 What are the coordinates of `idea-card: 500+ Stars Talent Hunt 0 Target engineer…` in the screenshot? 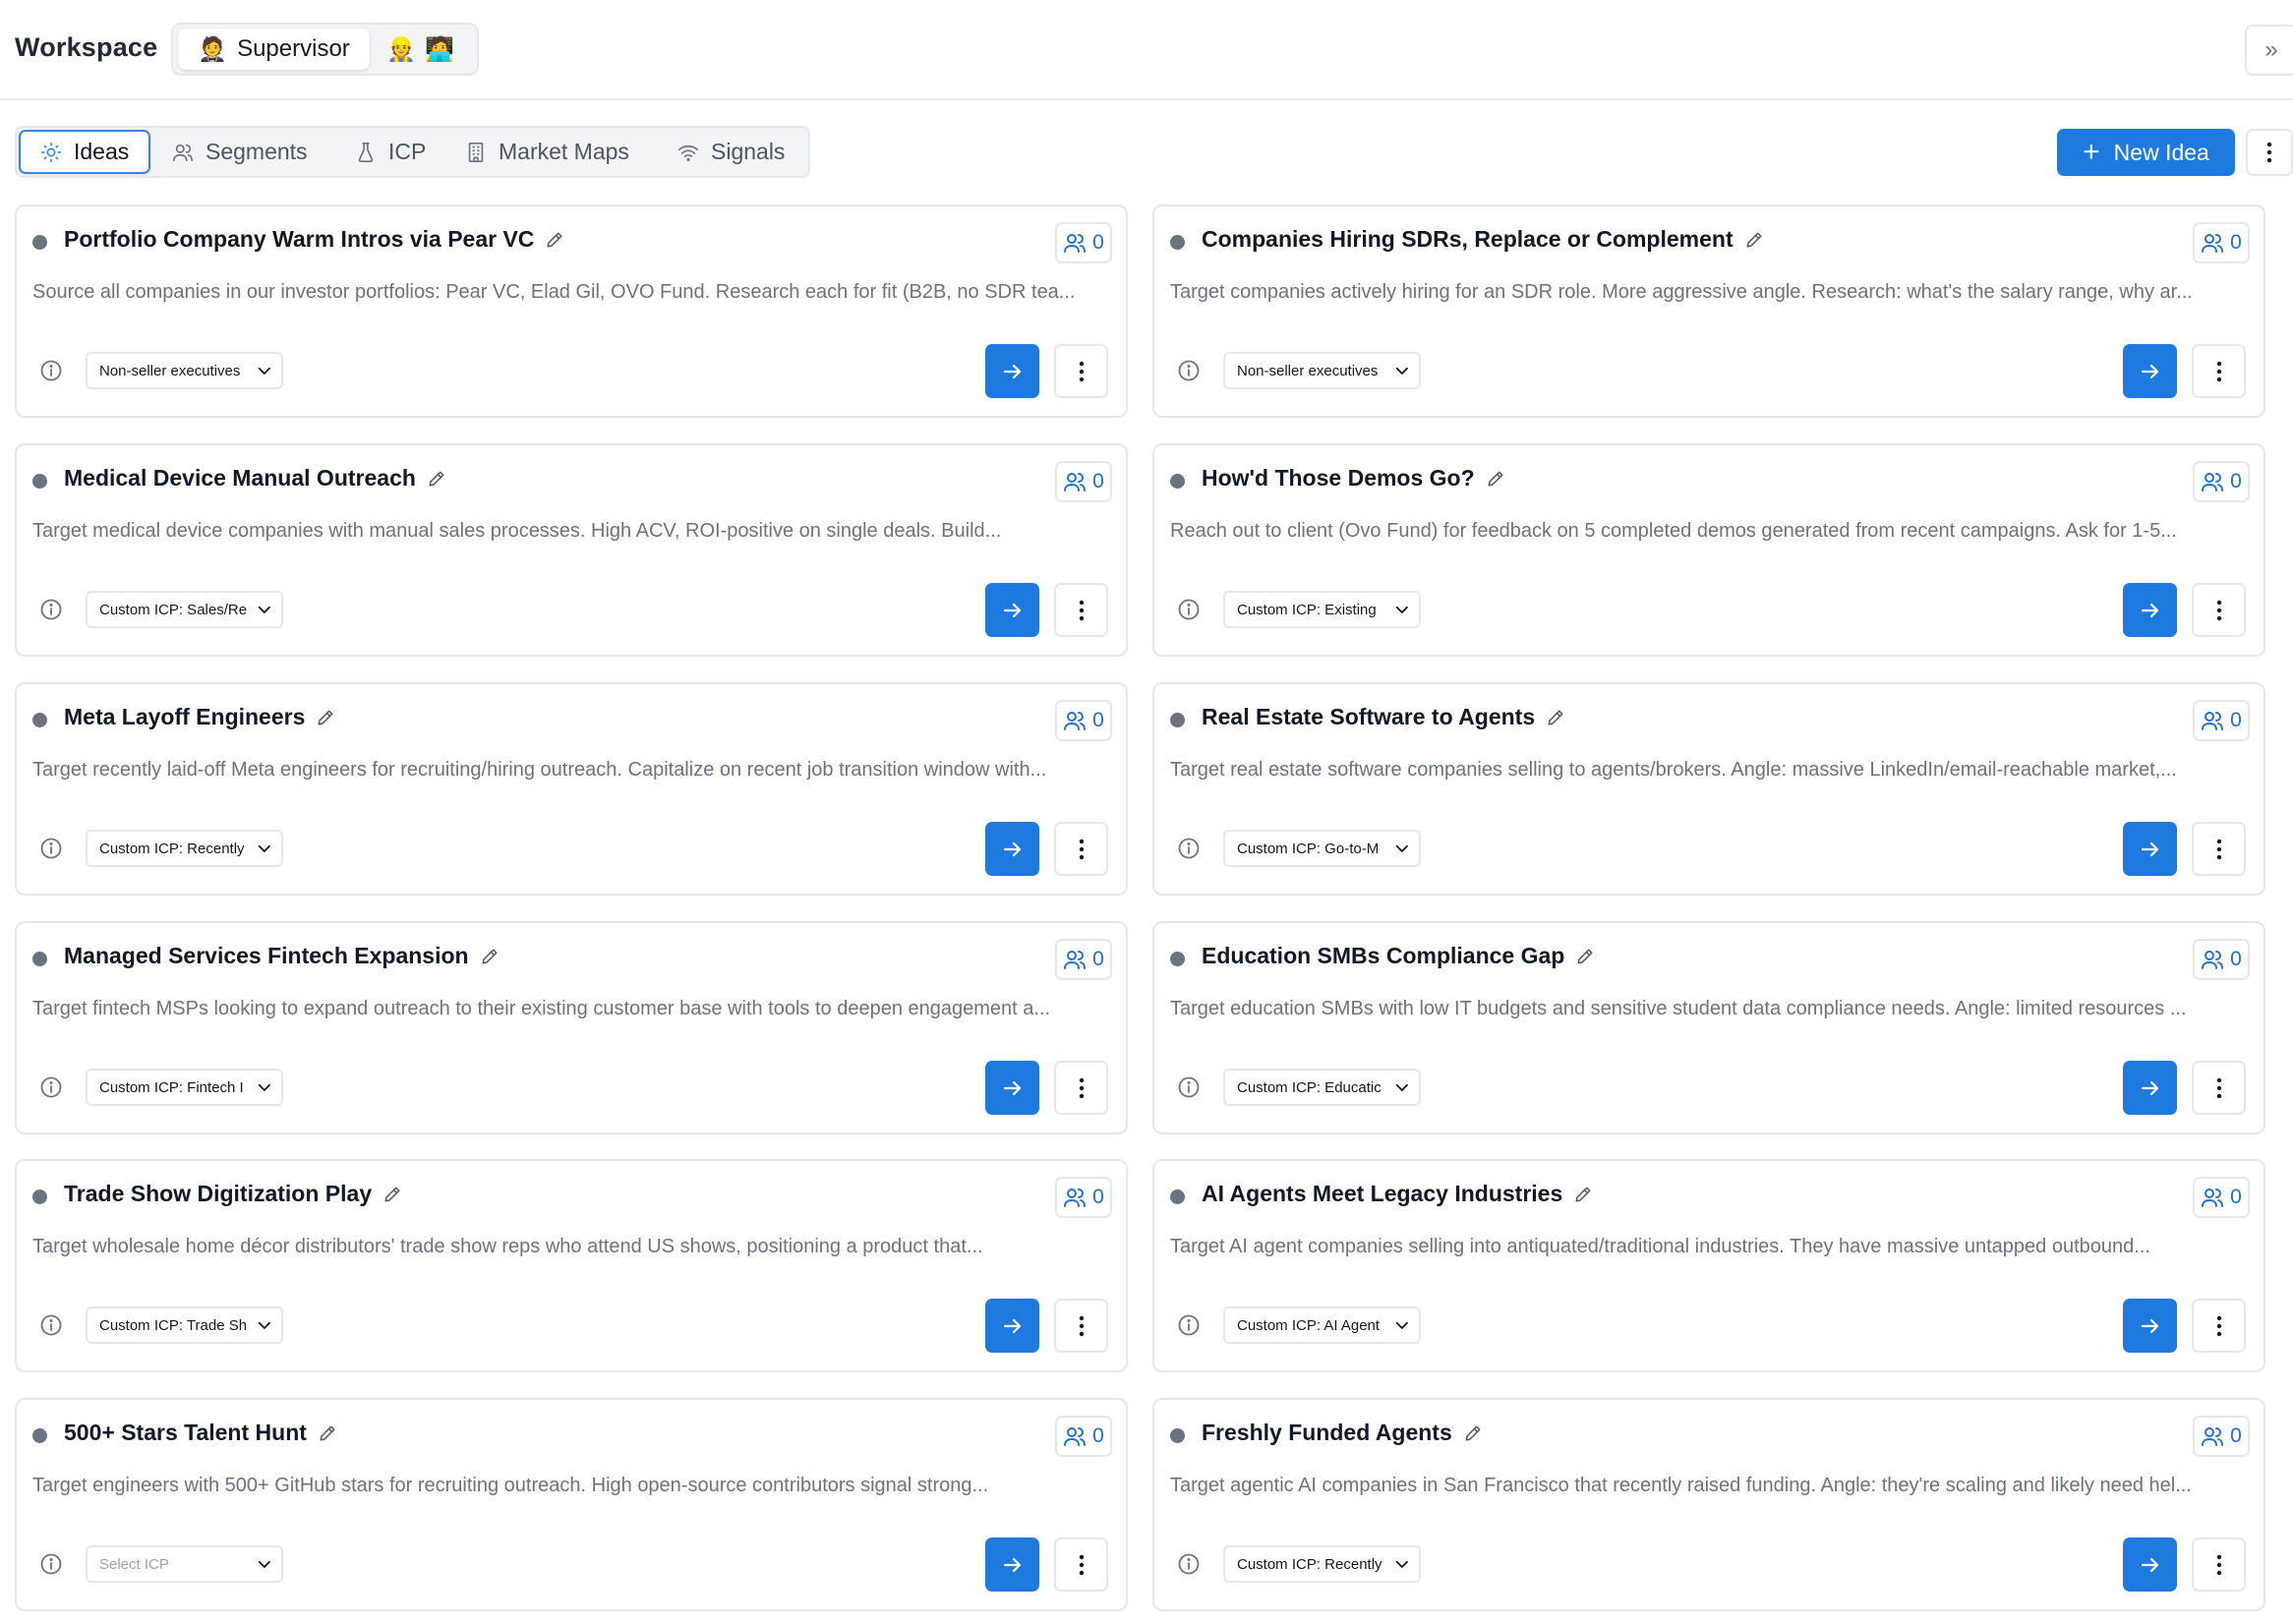 It's located at (571, 1504).